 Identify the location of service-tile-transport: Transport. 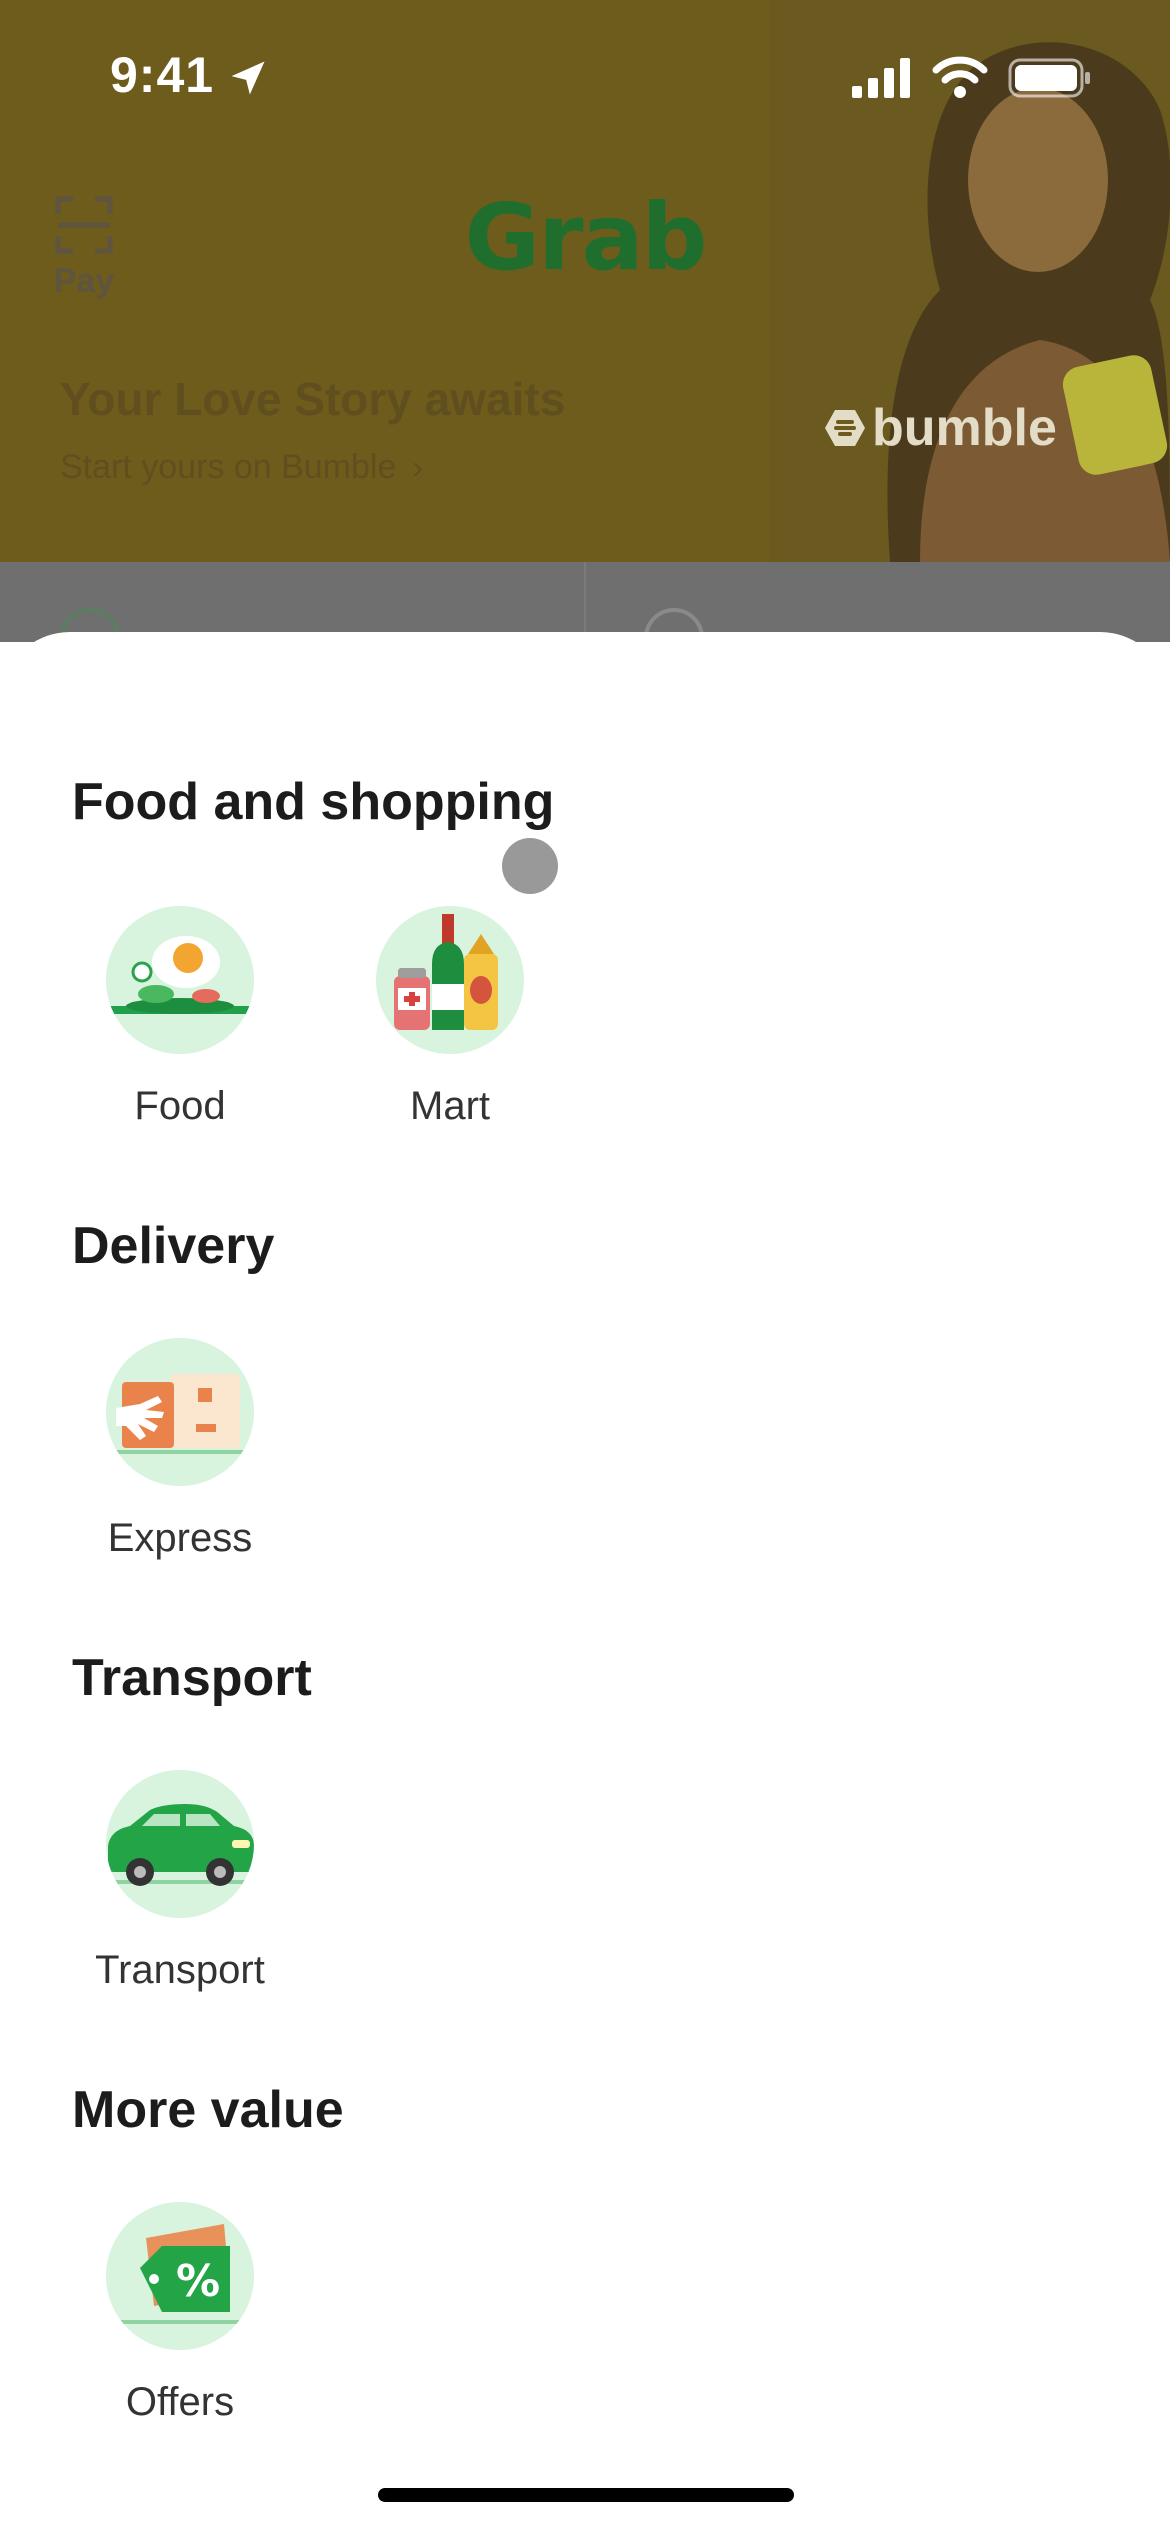
(180, 1881).